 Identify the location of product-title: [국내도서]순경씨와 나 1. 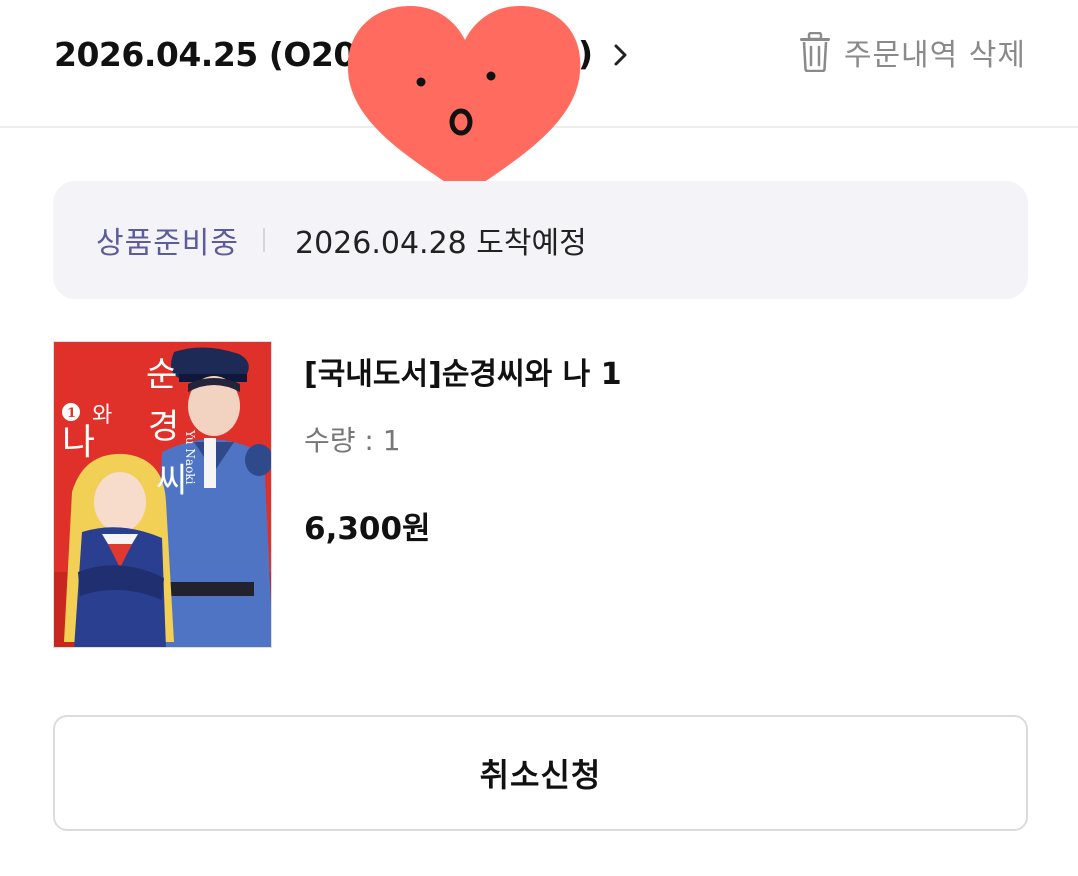
(463, 371).